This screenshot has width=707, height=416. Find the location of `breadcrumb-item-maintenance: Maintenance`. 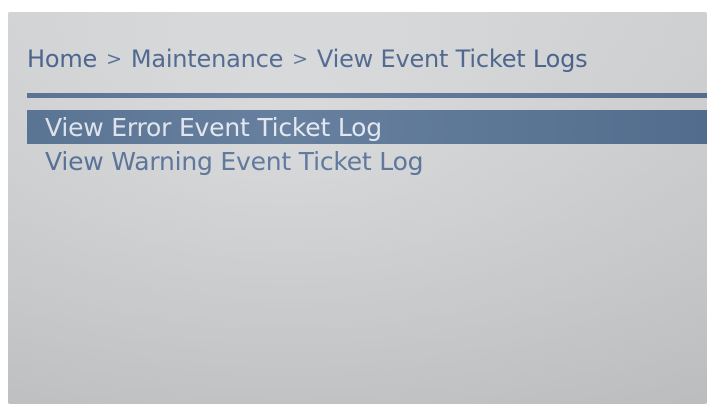

breadcrumb-item-maintenance: Maintenance is located at coordinates (207, 59).